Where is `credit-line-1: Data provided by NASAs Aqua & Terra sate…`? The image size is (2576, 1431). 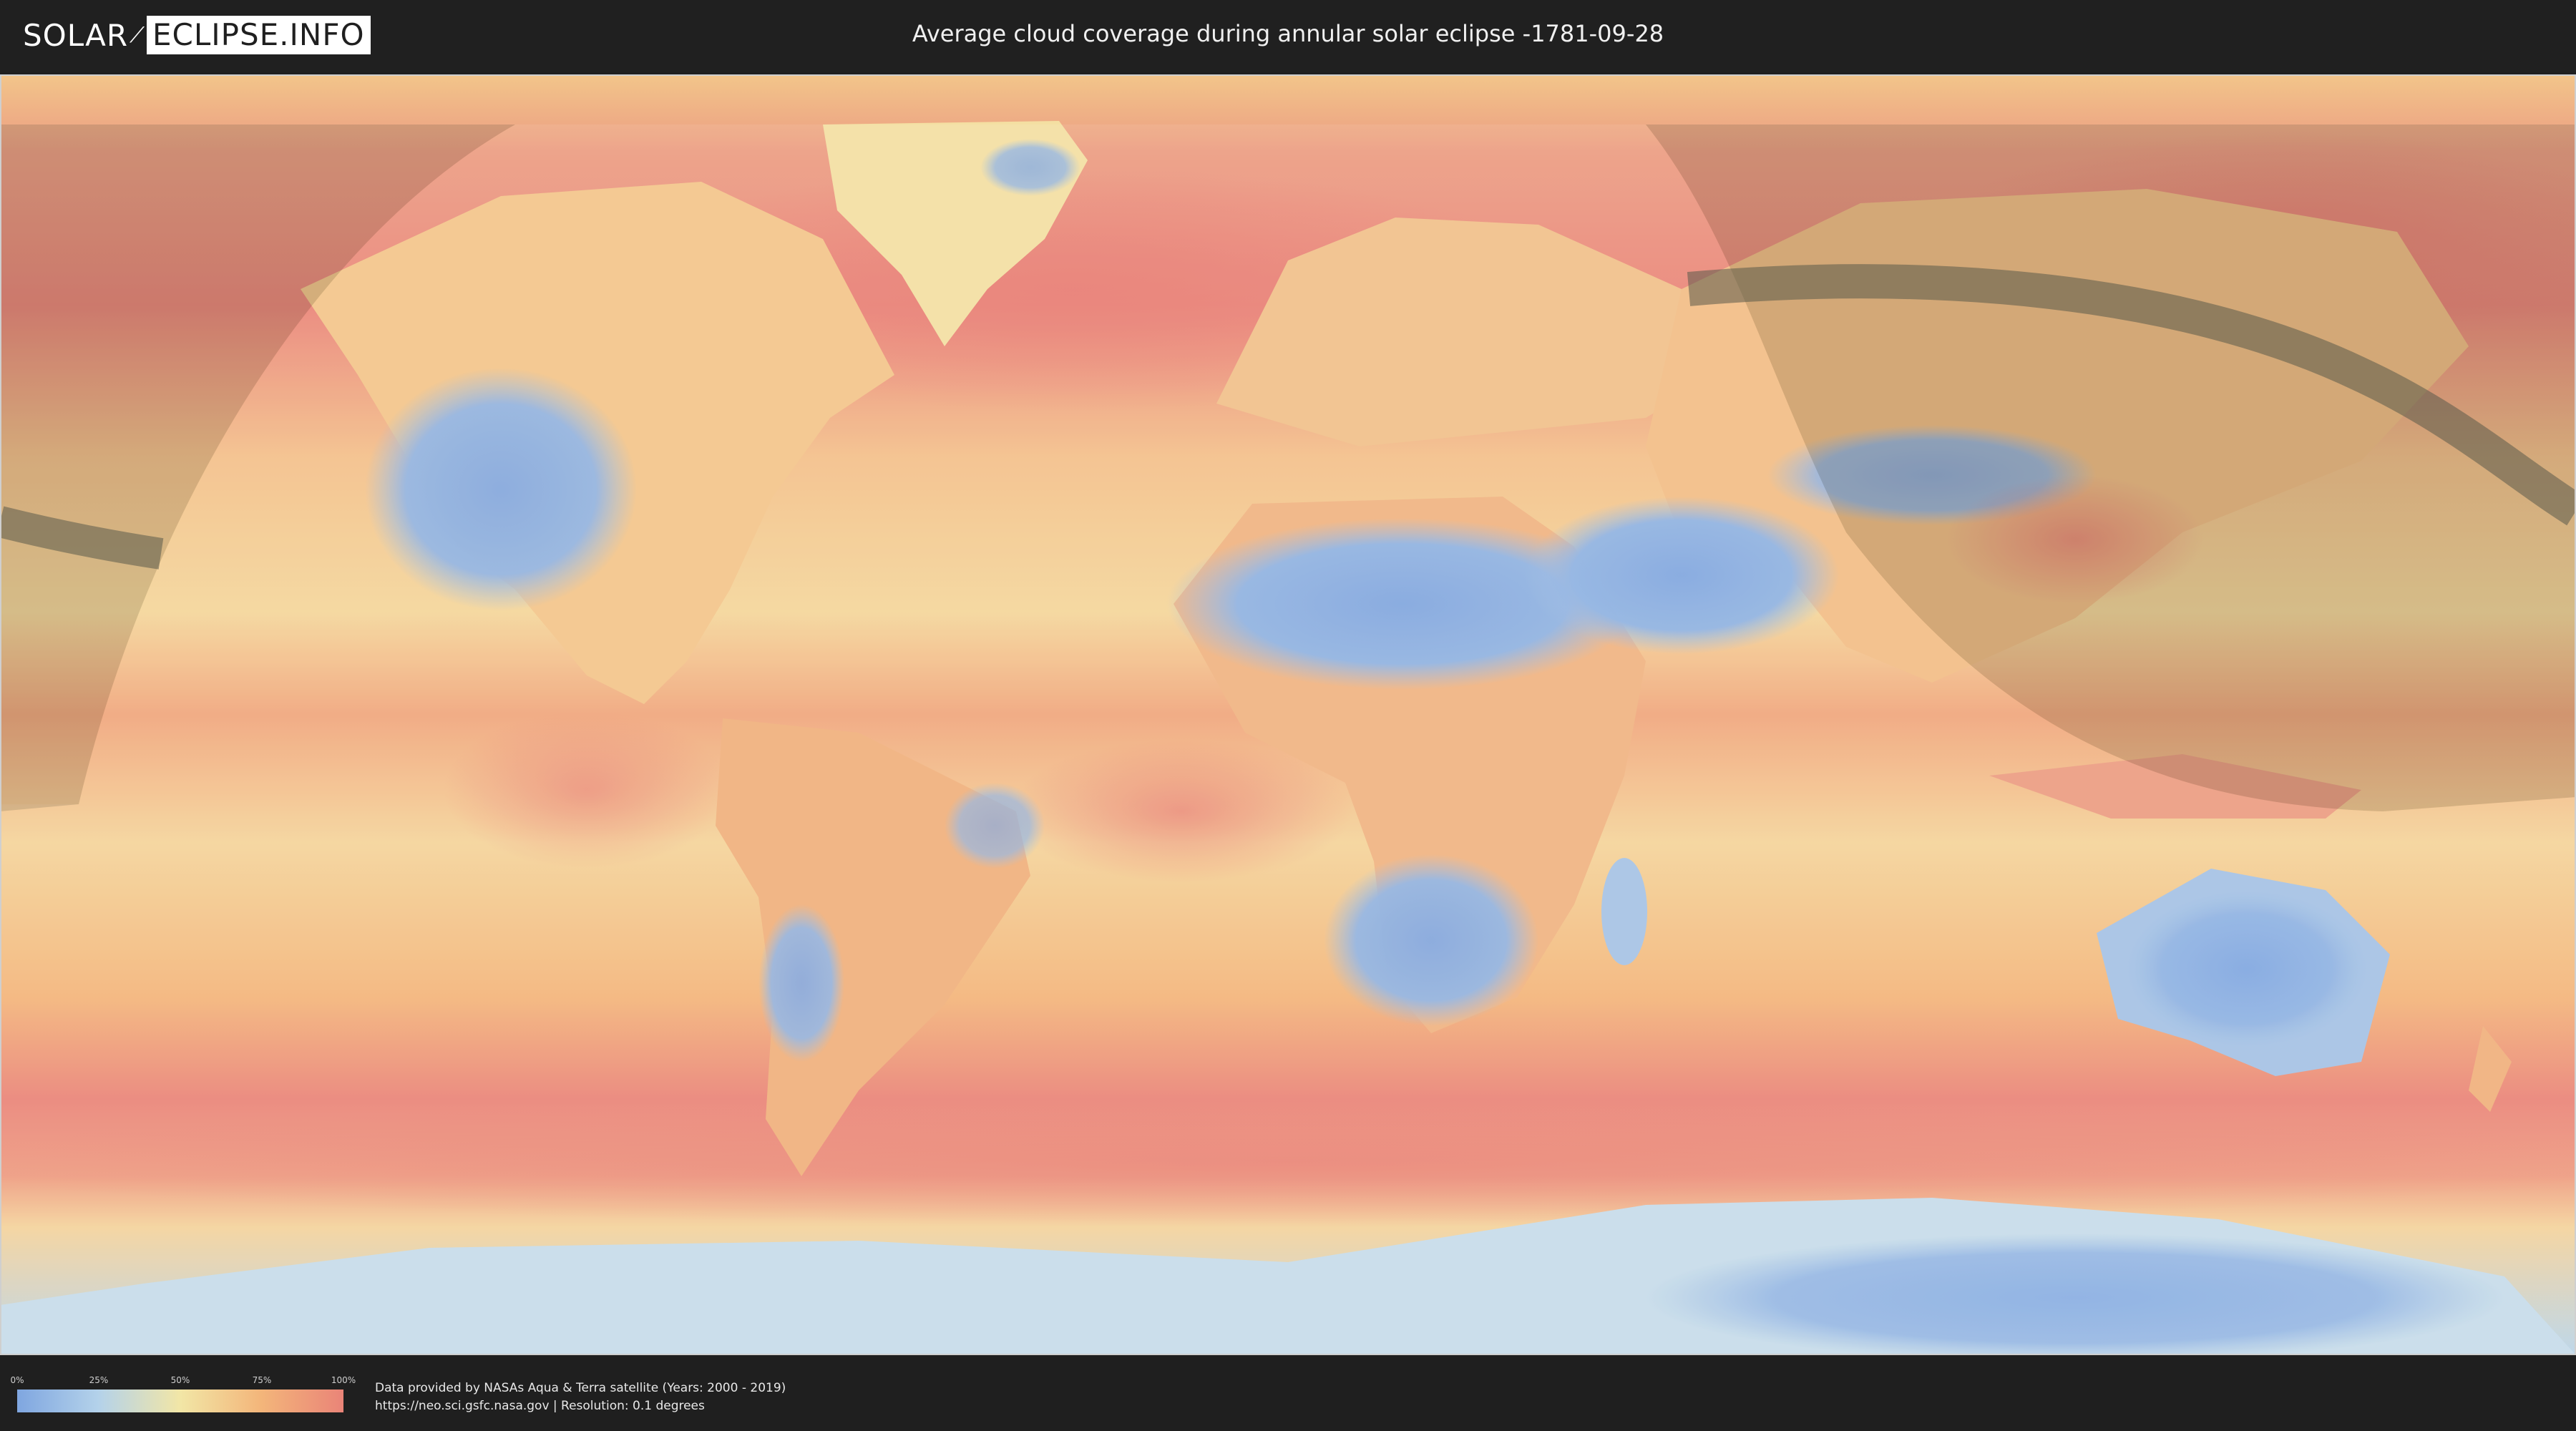 credit-line-1: Data provided by NASAs Aqua & Terra sate… is located at coordinates (580, 1388).